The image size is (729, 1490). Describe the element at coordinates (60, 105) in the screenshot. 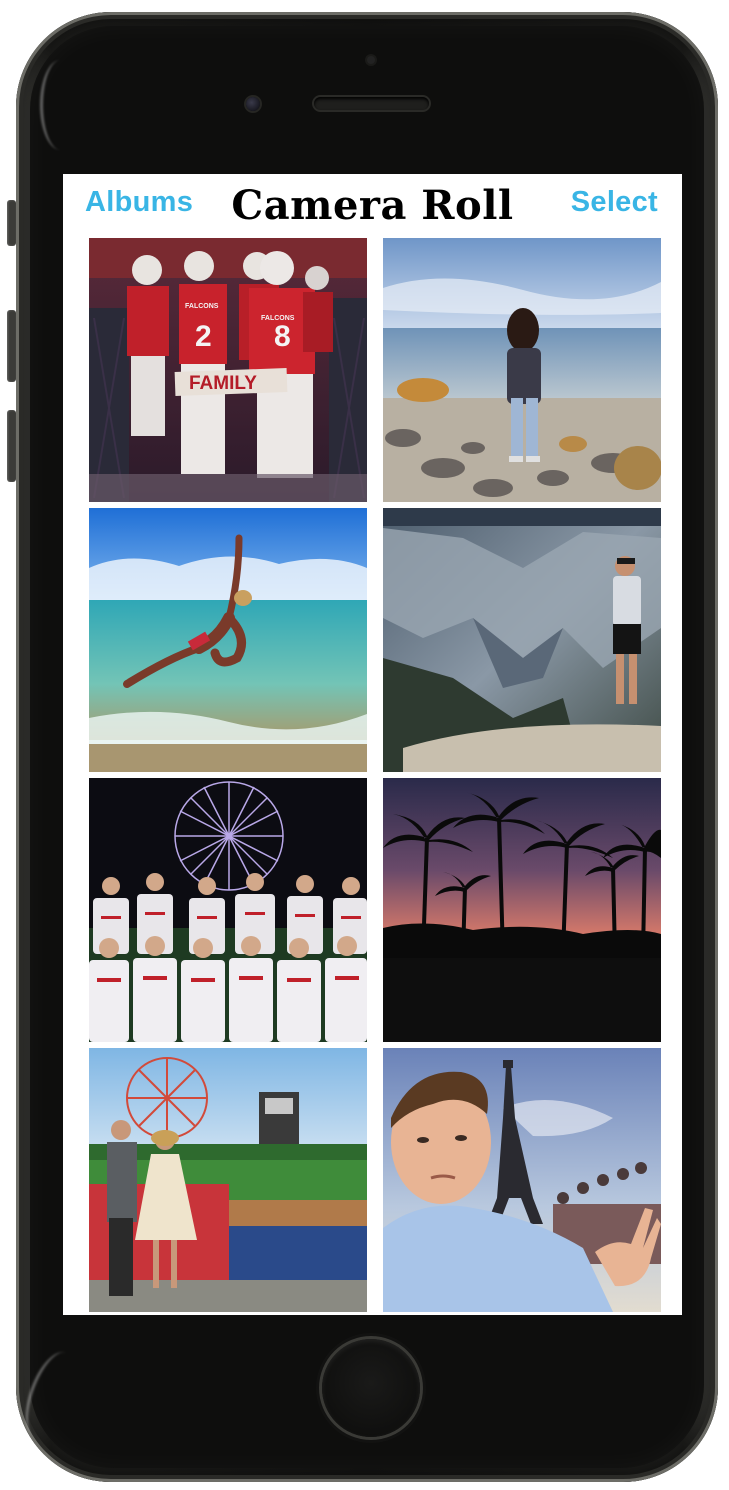

I see `frame-glint` at that location.